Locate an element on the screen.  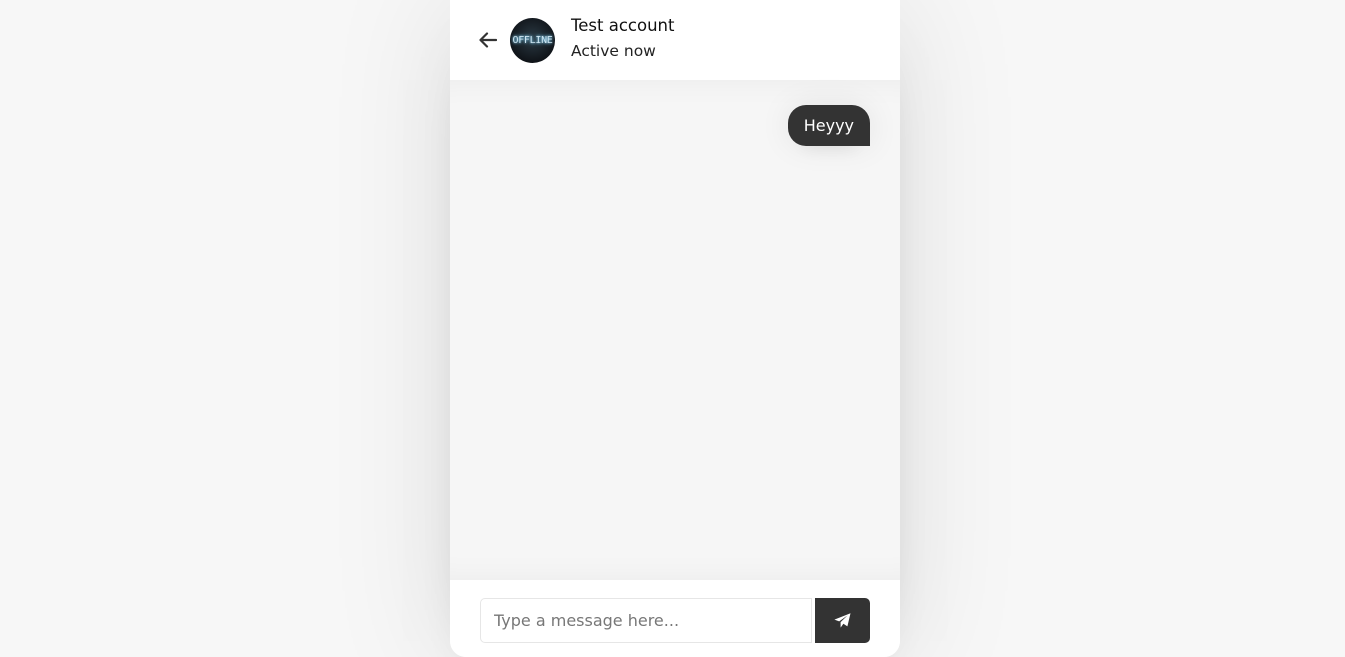
avatar-label: OFFLINE is located at coordinates (532, 40).